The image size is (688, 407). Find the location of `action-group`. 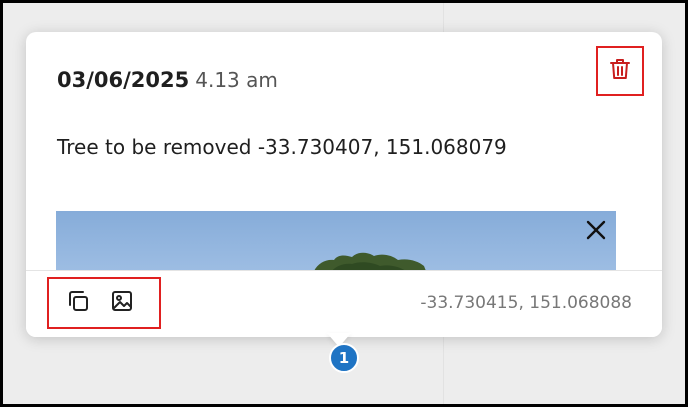

action-group is located at coordinates (104, 303).